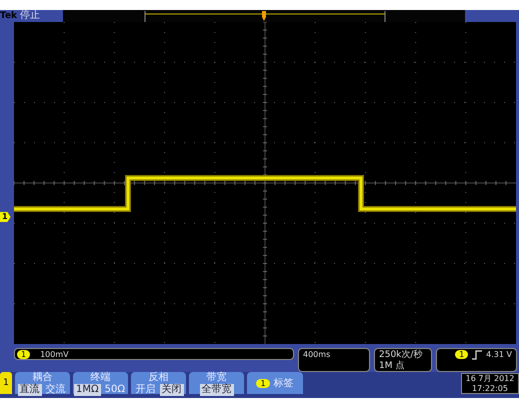 The image size is (519, 404). Describe the element at coordinates (217, 390) in the screenshot. I see `menu-value: 全带宽` at that location.